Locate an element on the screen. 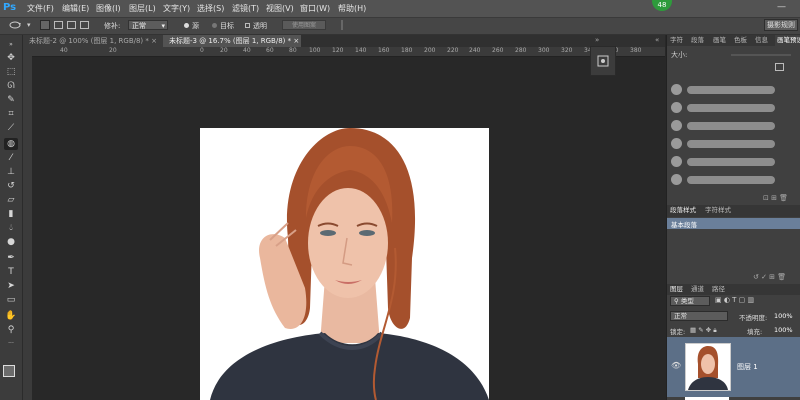  menu-window: 窗口(W) is located at coordinates (315, 8).